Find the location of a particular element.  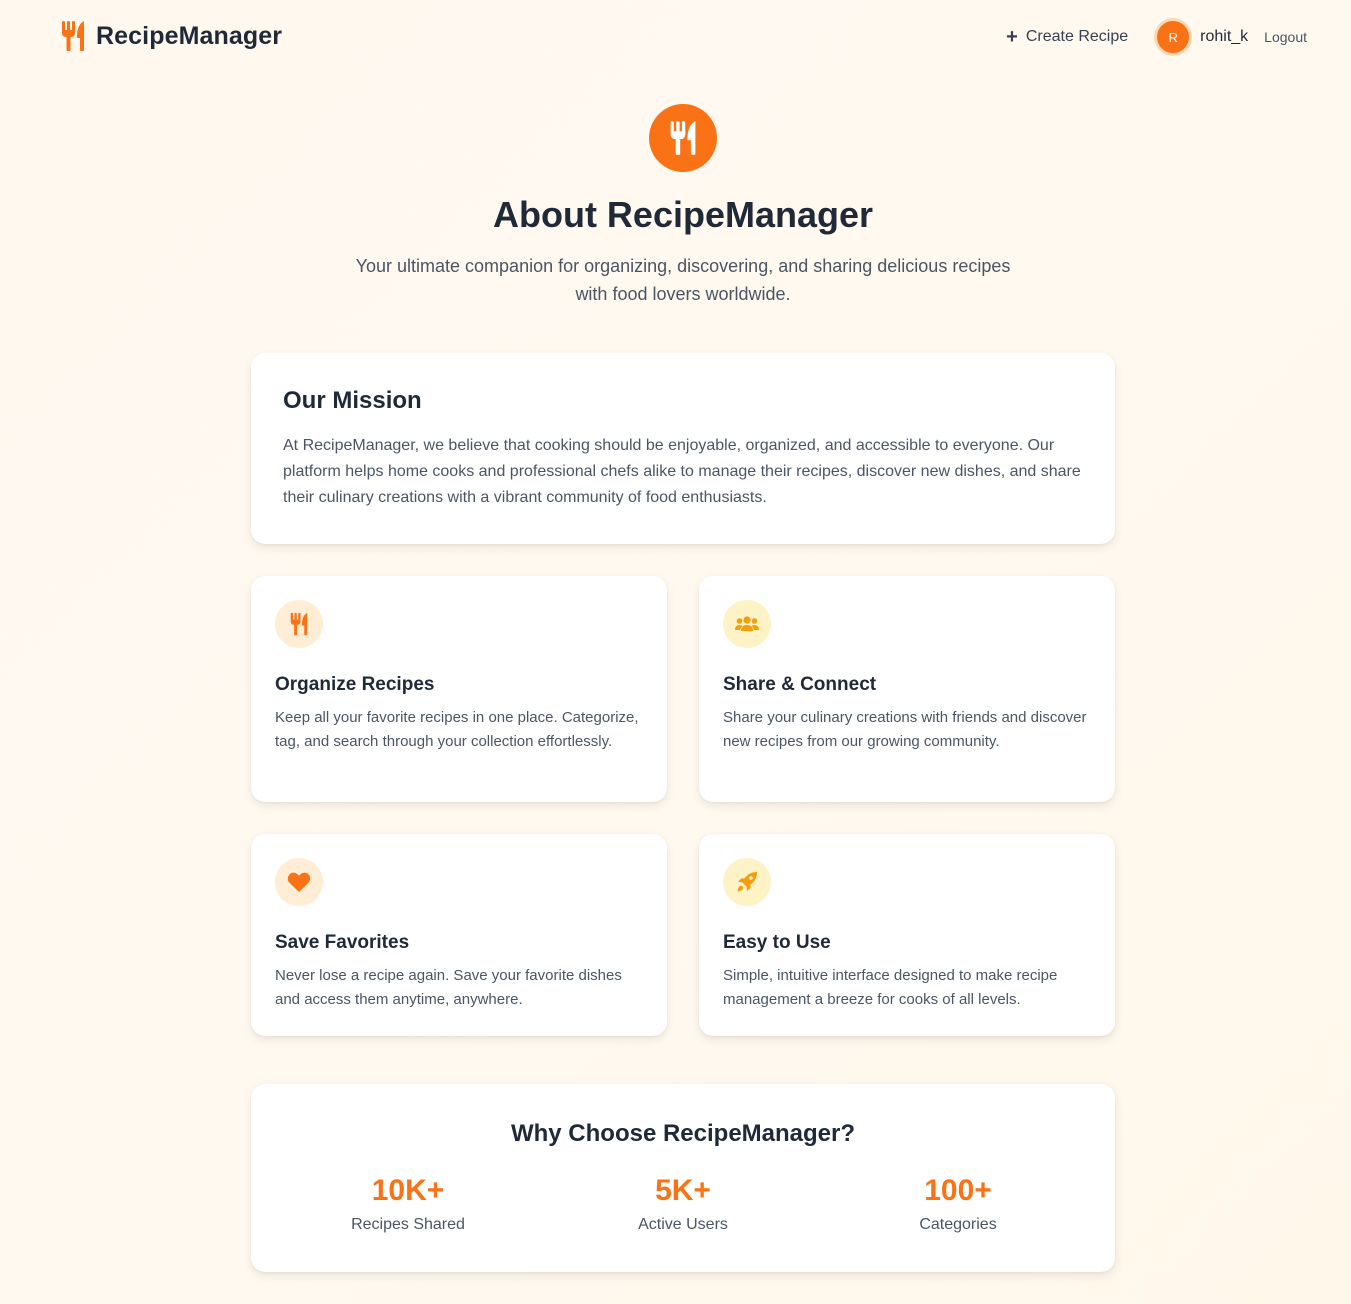

brand-logo-link: RecipeManager is located at coordinates (171, 36).